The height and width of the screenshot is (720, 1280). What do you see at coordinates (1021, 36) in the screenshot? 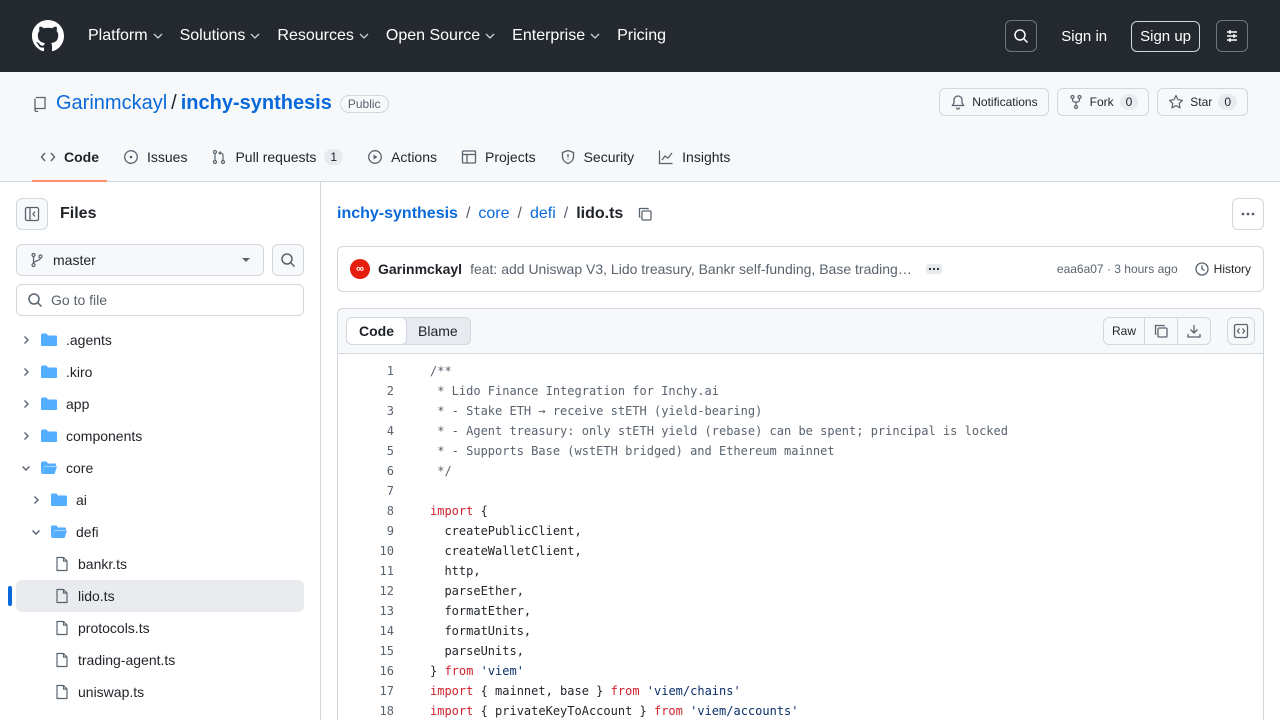
I see `header-search-button` at bounding box center [1021, 36].